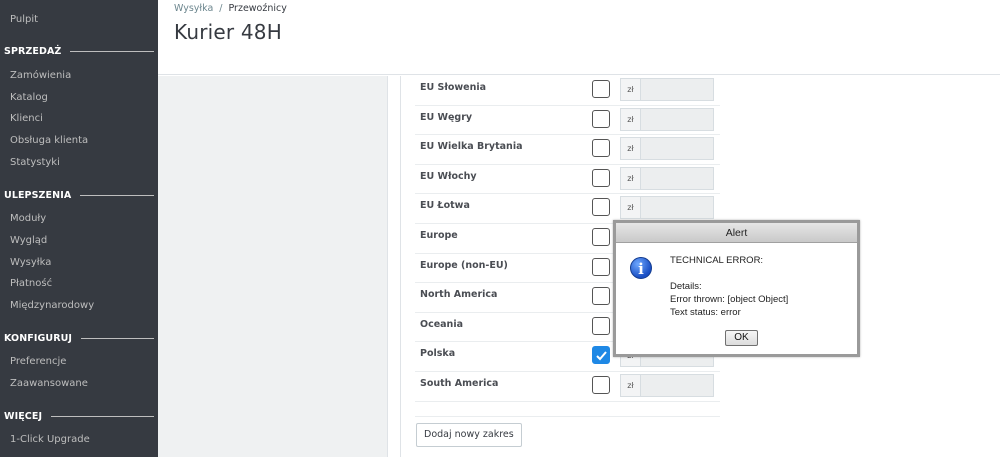 This screenshot has height=457, width=1000. I want to click on alert-title-bar: Alert, so click(736, 233).